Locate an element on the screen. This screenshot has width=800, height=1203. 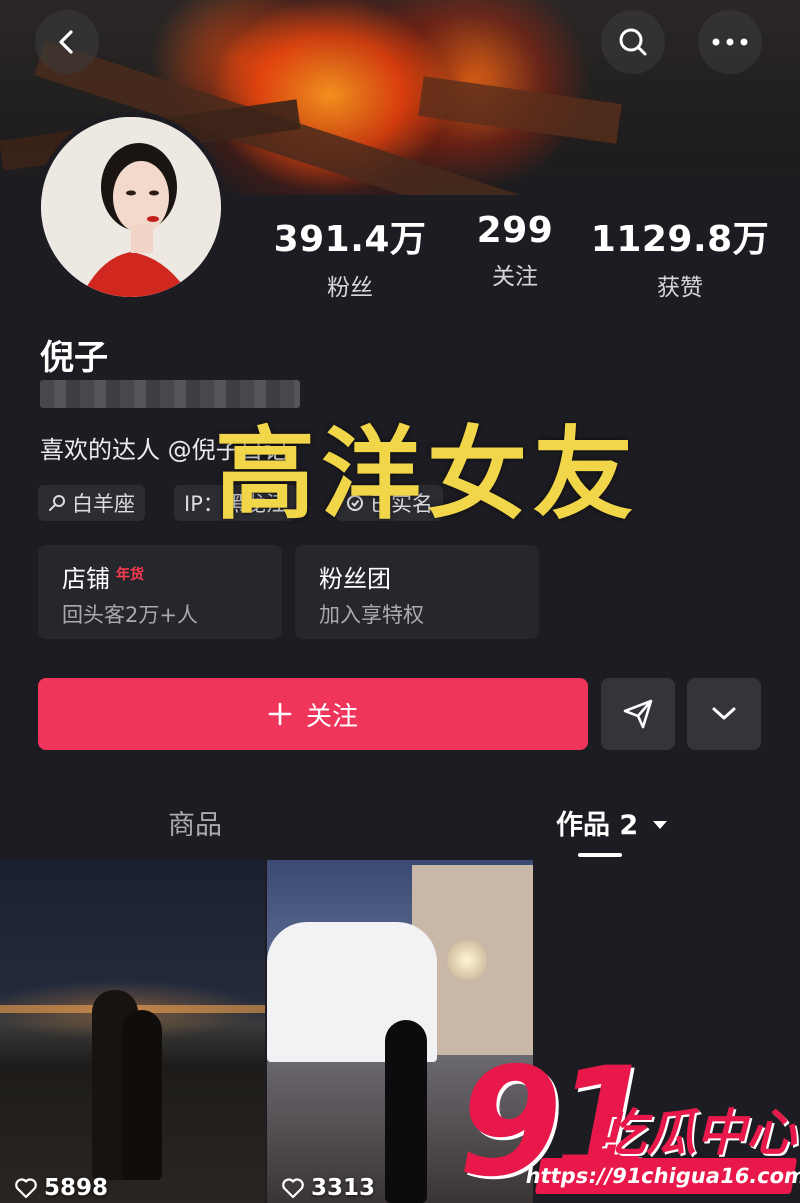
tag-label: 白羊座 is located at coordinates (103, 504).